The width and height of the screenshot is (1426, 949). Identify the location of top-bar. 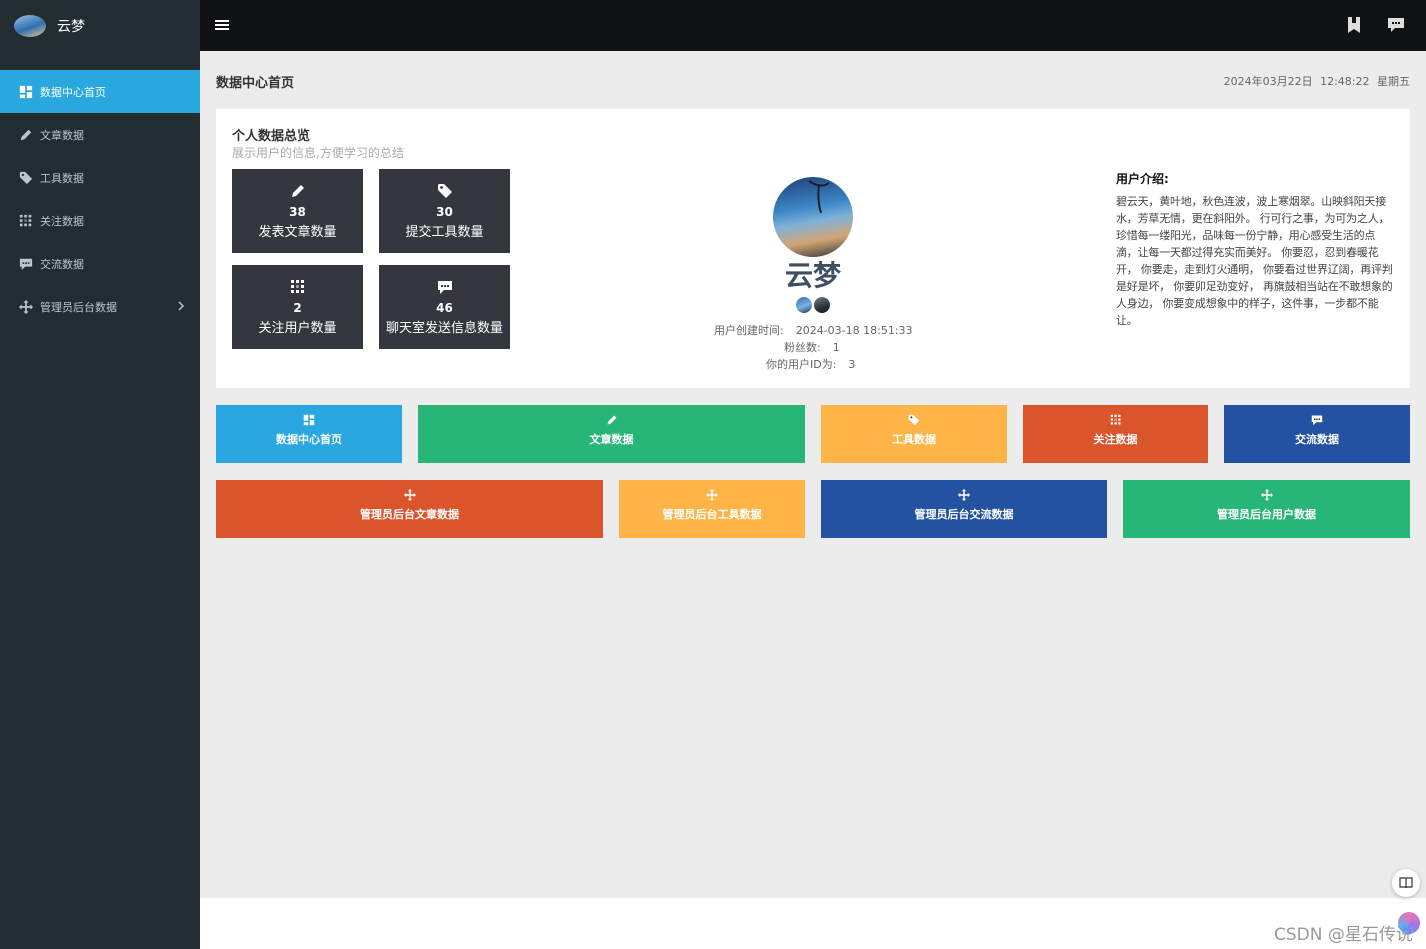
(813, 25).